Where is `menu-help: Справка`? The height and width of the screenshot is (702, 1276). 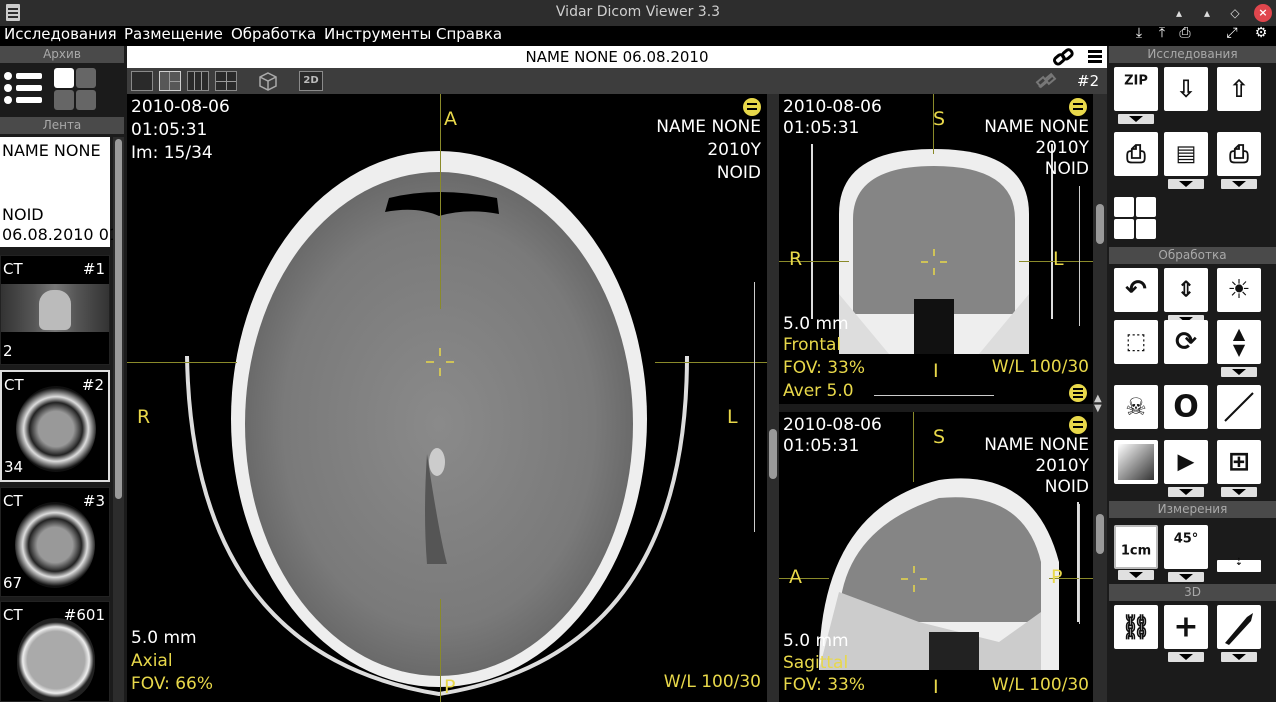
menu-help: Справка is located at coordinates (469, 34).